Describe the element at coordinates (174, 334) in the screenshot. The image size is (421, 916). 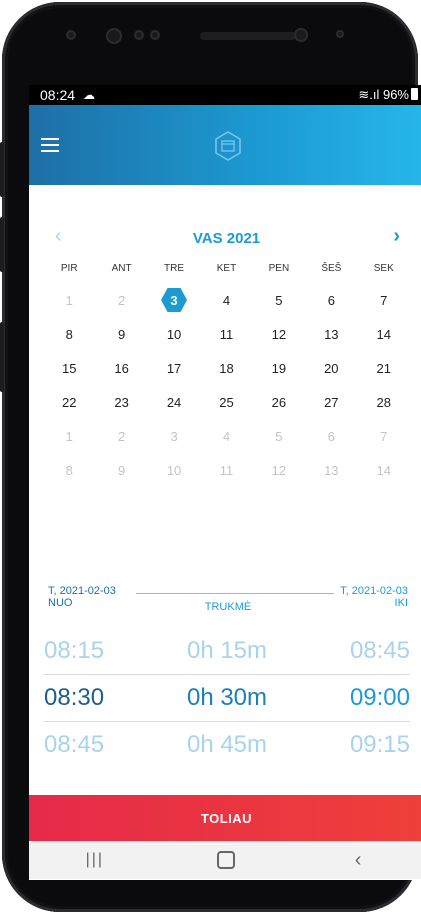
I see `calendar-day: 10` at that location.